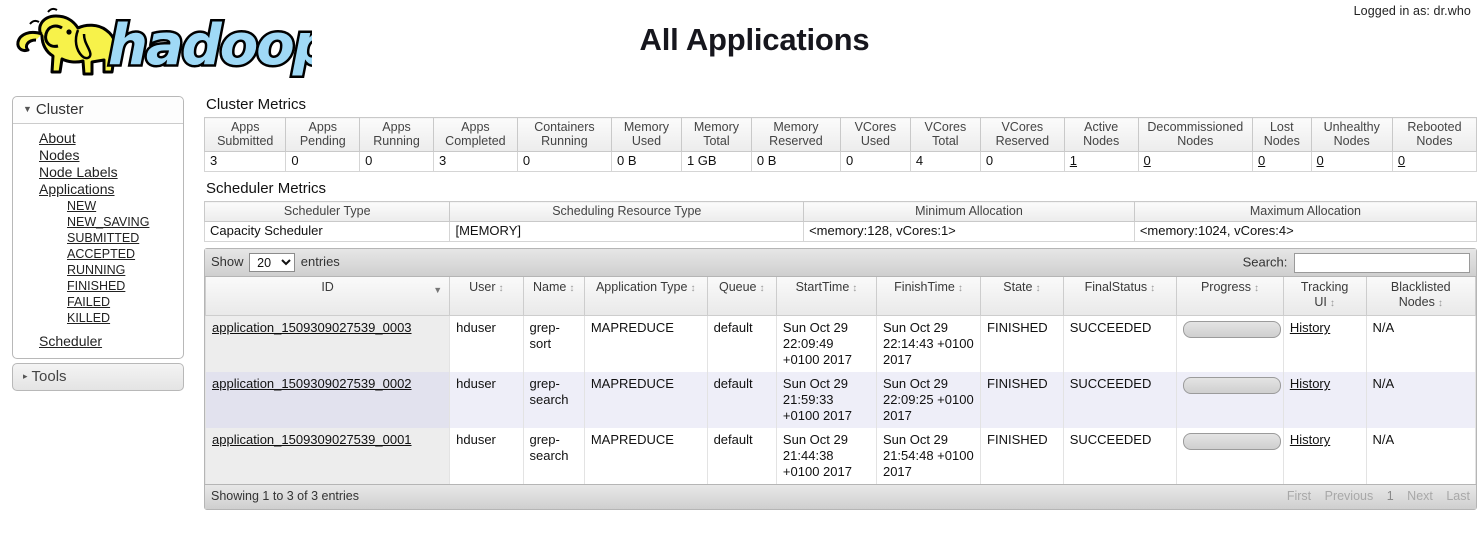  Describe the element at coordinates (564, 134) in the screenshot. I see `th-containers-running: Containers Running` at that location.